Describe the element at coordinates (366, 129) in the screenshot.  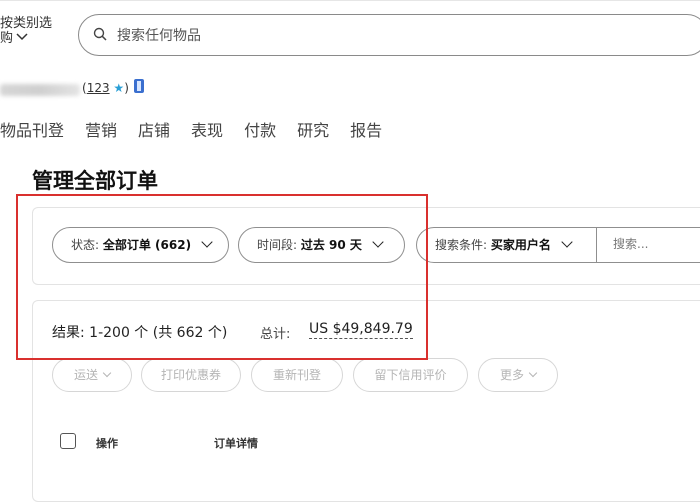
I see `nav-item-reports: 报告` at that location.